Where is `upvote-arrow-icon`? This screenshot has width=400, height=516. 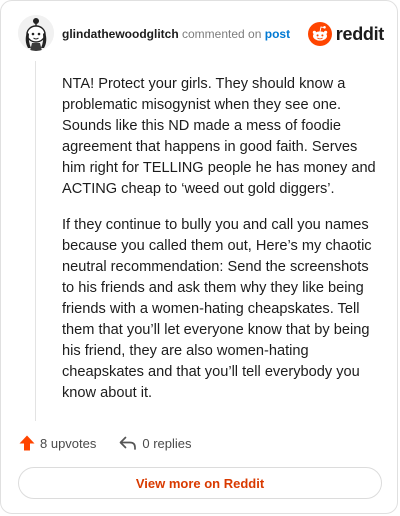
upvote-arrow-icon is located at coordinates (27, 443).